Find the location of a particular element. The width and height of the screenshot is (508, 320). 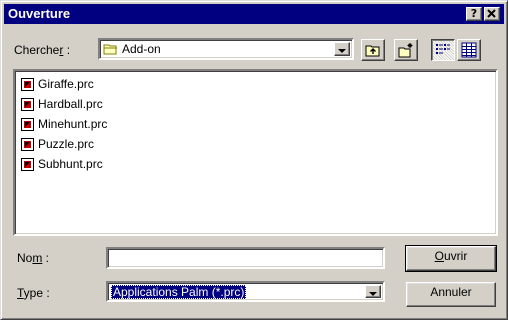

folder-icon is located at coordinates (110, 49).